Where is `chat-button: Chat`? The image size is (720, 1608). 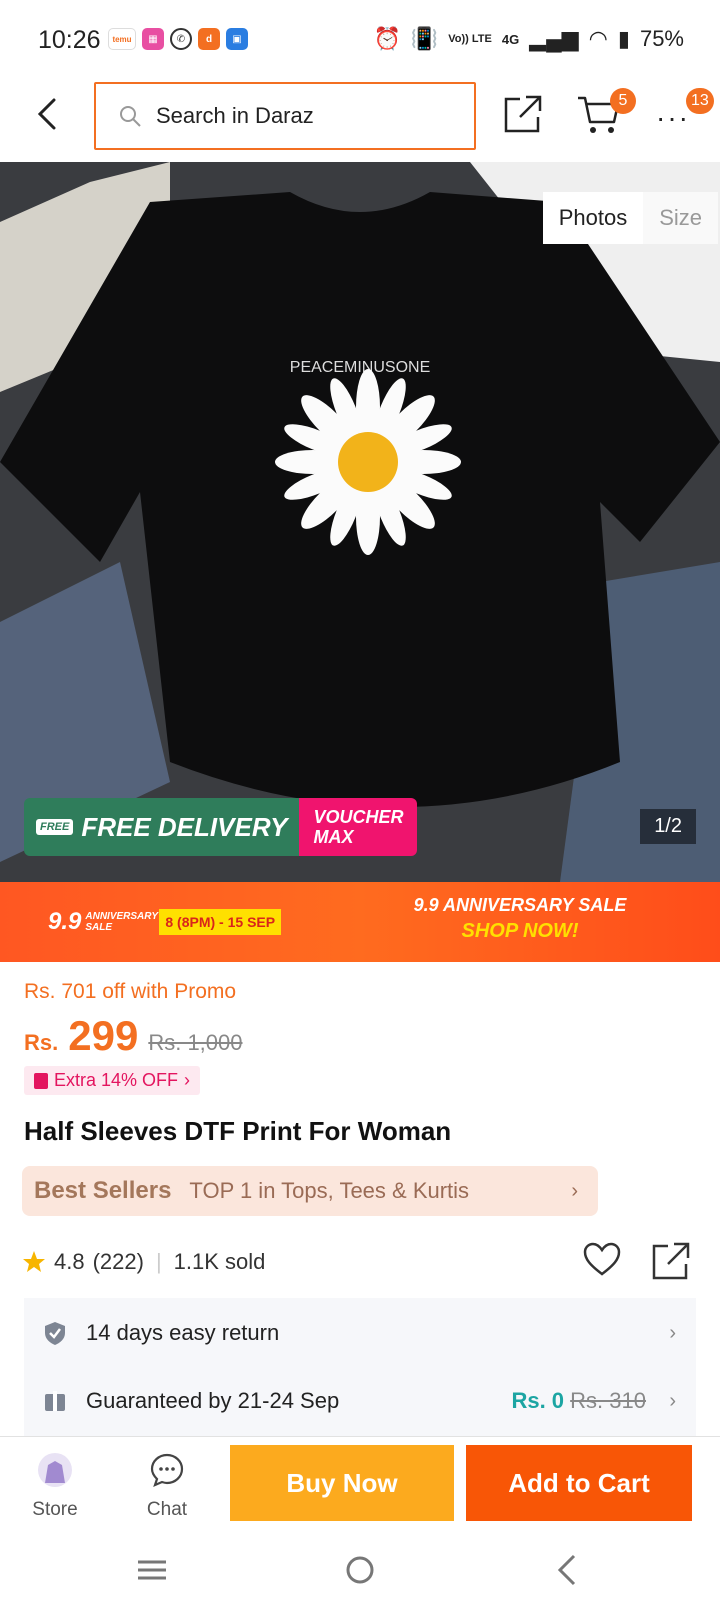 chat-button: Chat is located at coordinates (167, 1486).